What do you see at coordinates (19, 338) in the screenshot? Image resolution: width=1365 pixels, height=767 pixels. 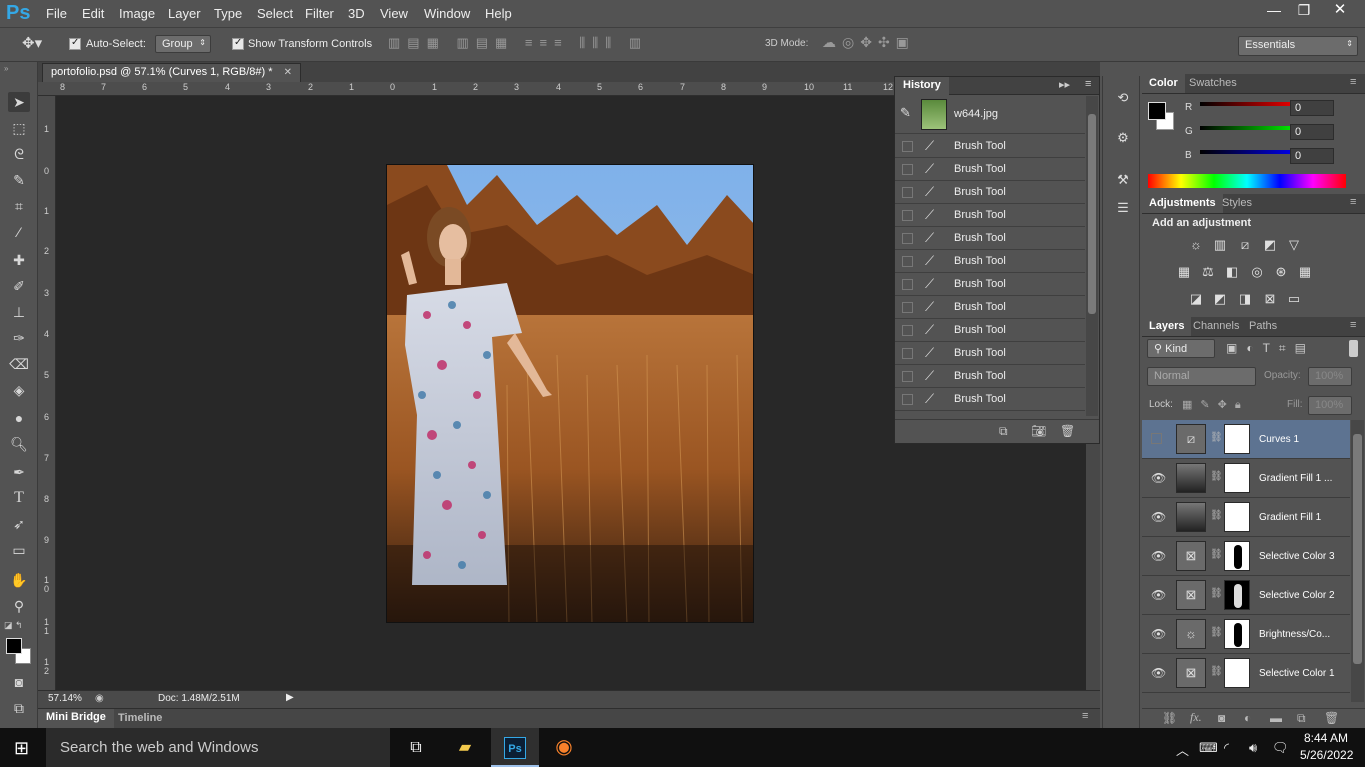 I see `history-brush-tool-icon: ✑` at bounding box center [19, 338].